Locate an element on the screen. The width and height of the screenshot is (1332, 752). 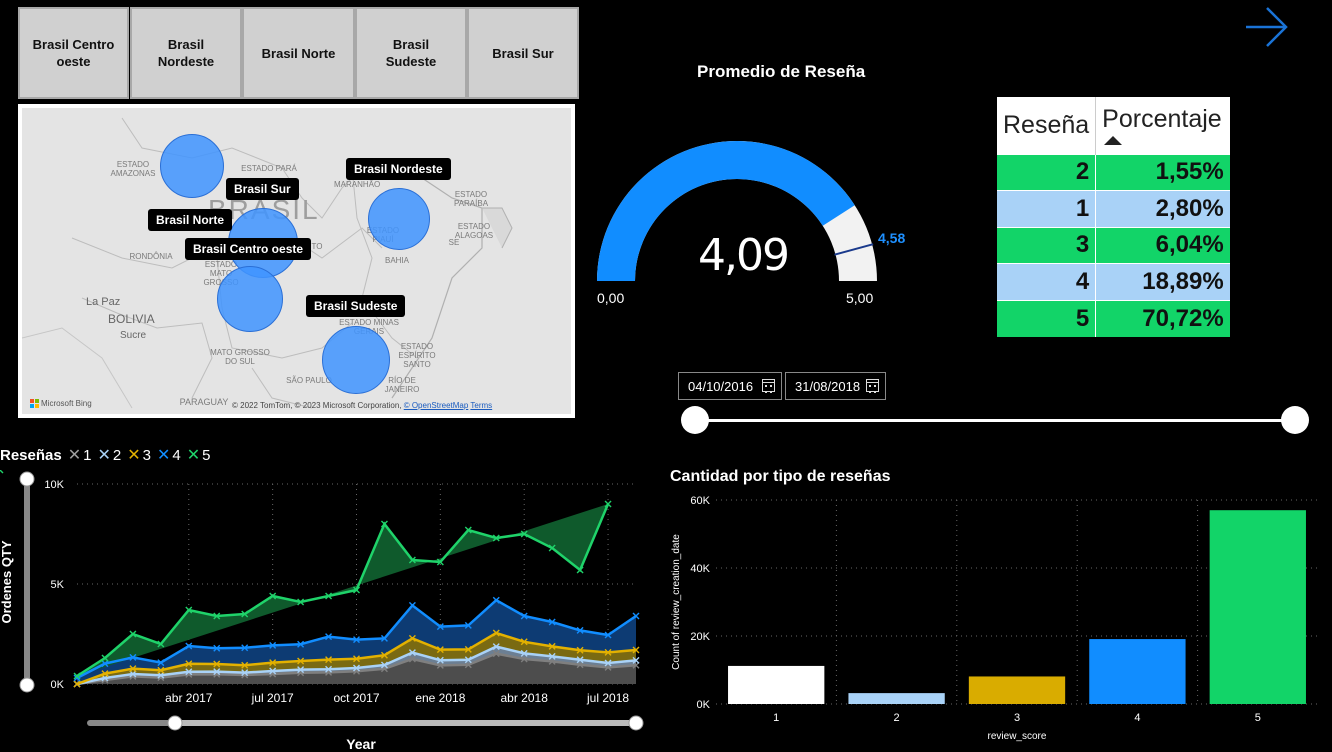
legend-label: 3 is located at coordinates (146, 455).